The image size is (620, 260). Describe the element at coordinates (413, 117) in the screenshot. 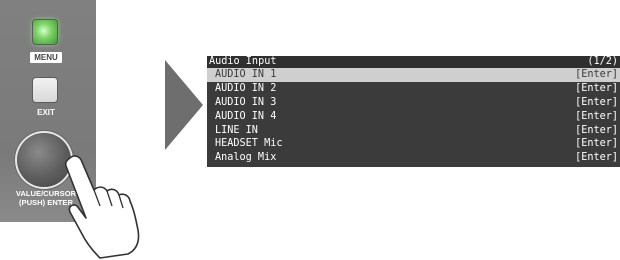

I see `menu-item-audio-in-4: AUDIO IN 4 [Enter]` at that location.